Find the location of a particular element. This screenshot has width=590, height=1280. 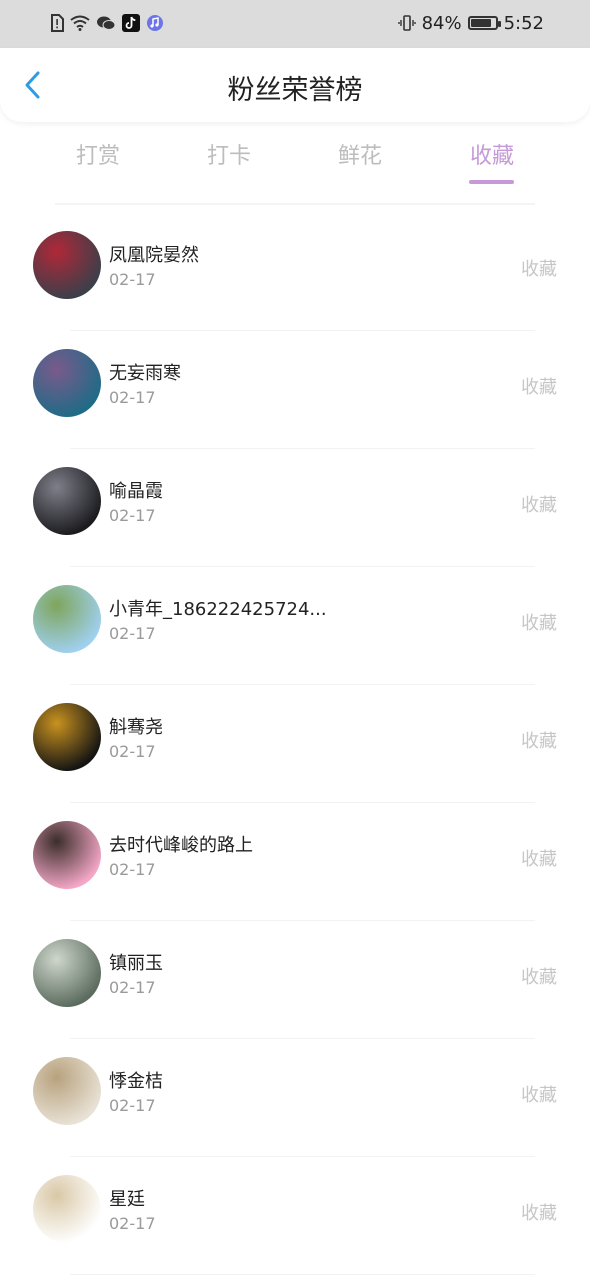

fan-name: 去时代峰峻的路上 is located at coordinates (181, 845).